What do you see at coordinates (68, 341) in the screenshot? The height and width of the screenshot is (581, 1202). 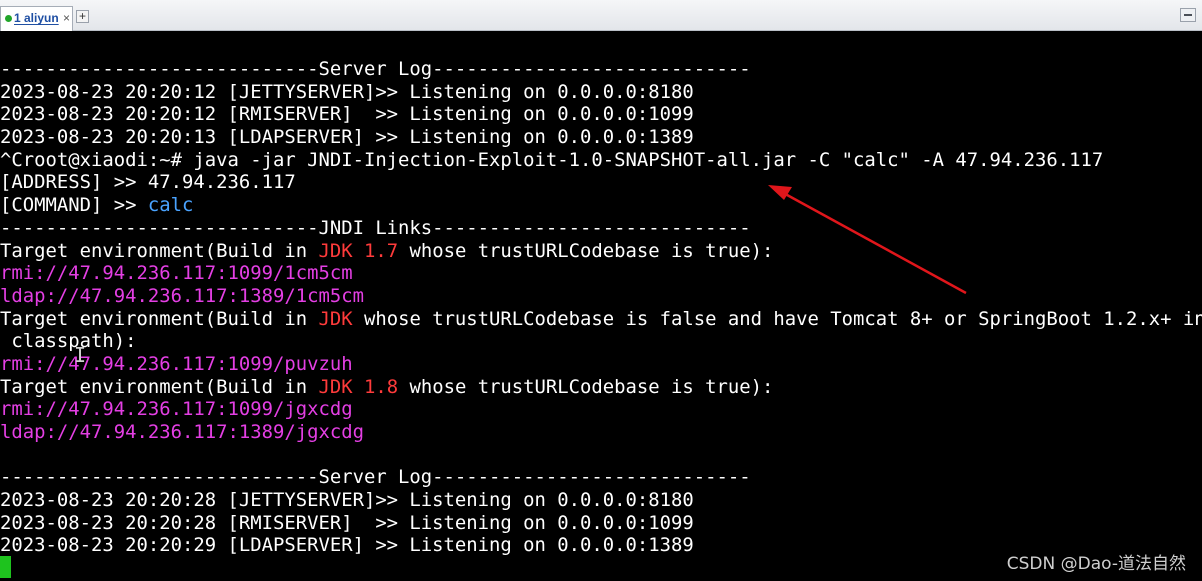 I see `terminal-text-segment: classpath):` at bounding box center [68, 341].